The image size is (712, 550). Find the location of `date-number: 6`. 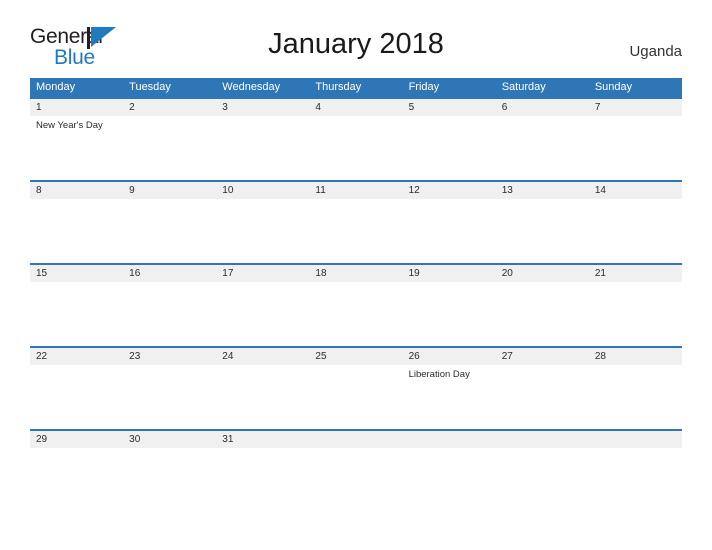

date-number: 6 is located at coordinates (542, 107).